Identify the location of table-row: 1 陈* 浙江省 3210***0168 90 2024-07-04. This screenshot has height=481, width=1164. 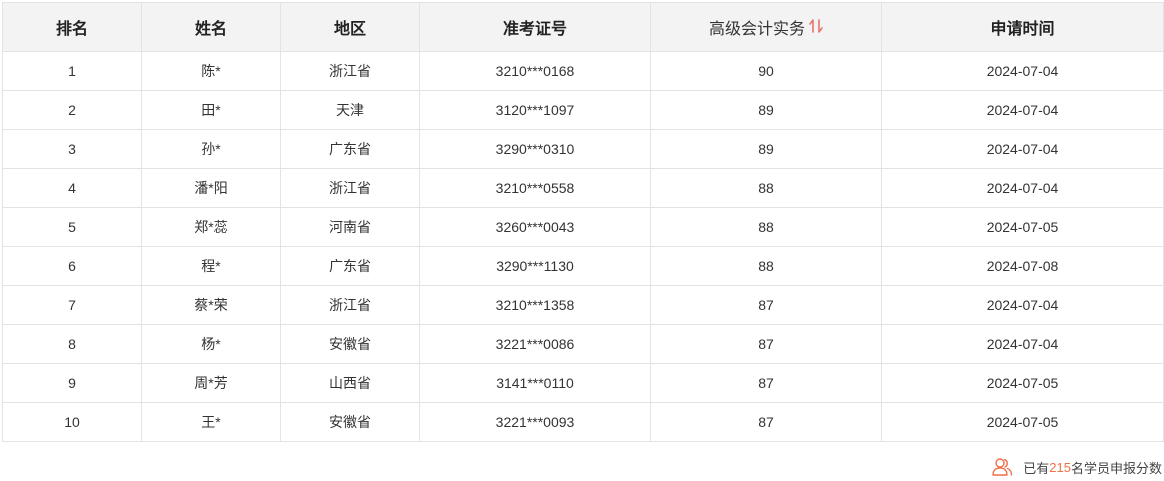
(583, 71).